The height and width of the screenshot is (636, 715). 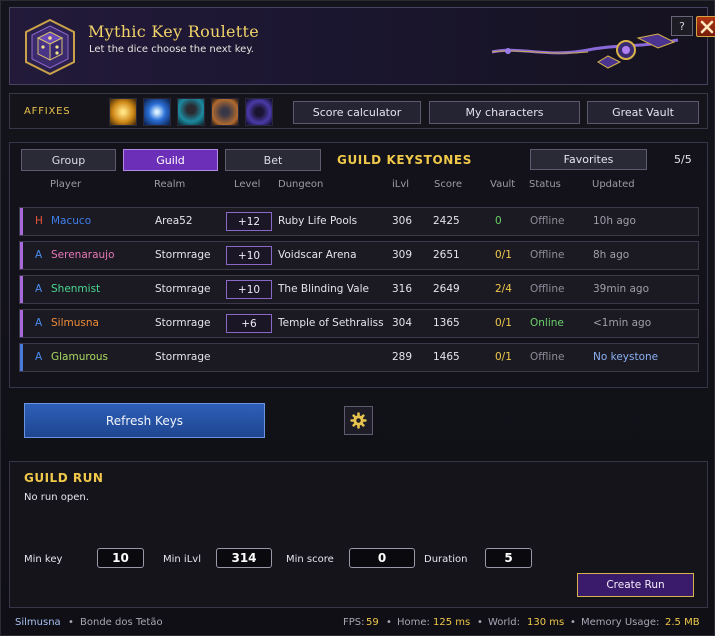 What do you see at coordinates (174, 221) in the screenshot?
I see `realm-name: Area52` at bounding box center [174, 221].